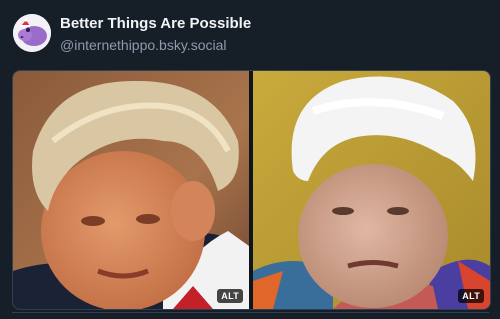  I want to click on author-handle: @internethippo.bsky.social, so click(155, 45).